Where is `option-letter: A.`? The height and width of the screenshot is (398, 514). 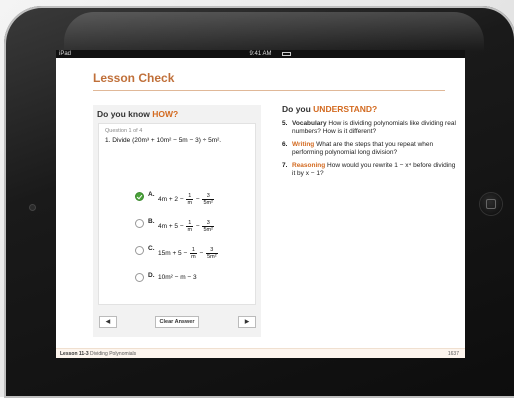
option-letter: A. is located at coordinates (151, 194).